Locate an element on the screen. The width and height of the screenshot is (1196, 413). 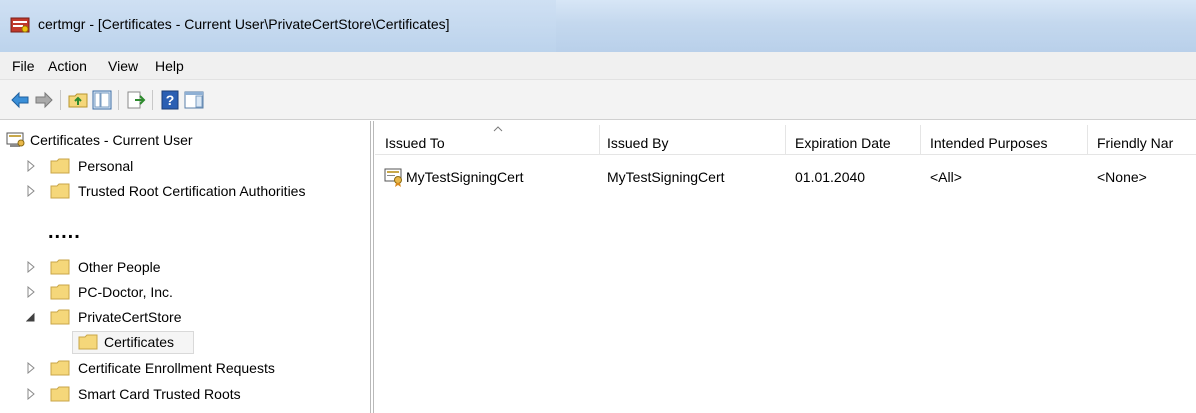
action-pane-icon is located at coordinates (194, 100).